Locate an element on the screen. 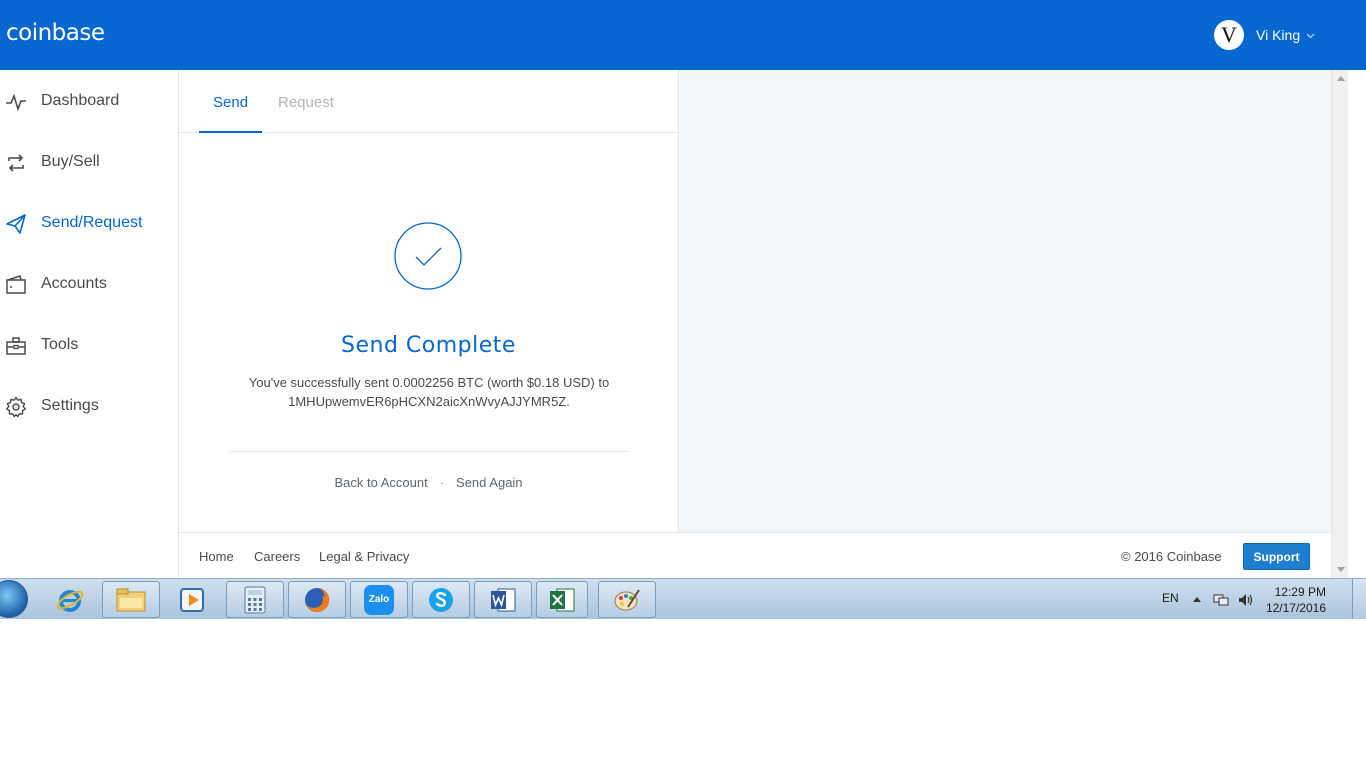 This screenshot has width=1366, height=768. footer-link-home: Home is located at coordinates (216, 556).